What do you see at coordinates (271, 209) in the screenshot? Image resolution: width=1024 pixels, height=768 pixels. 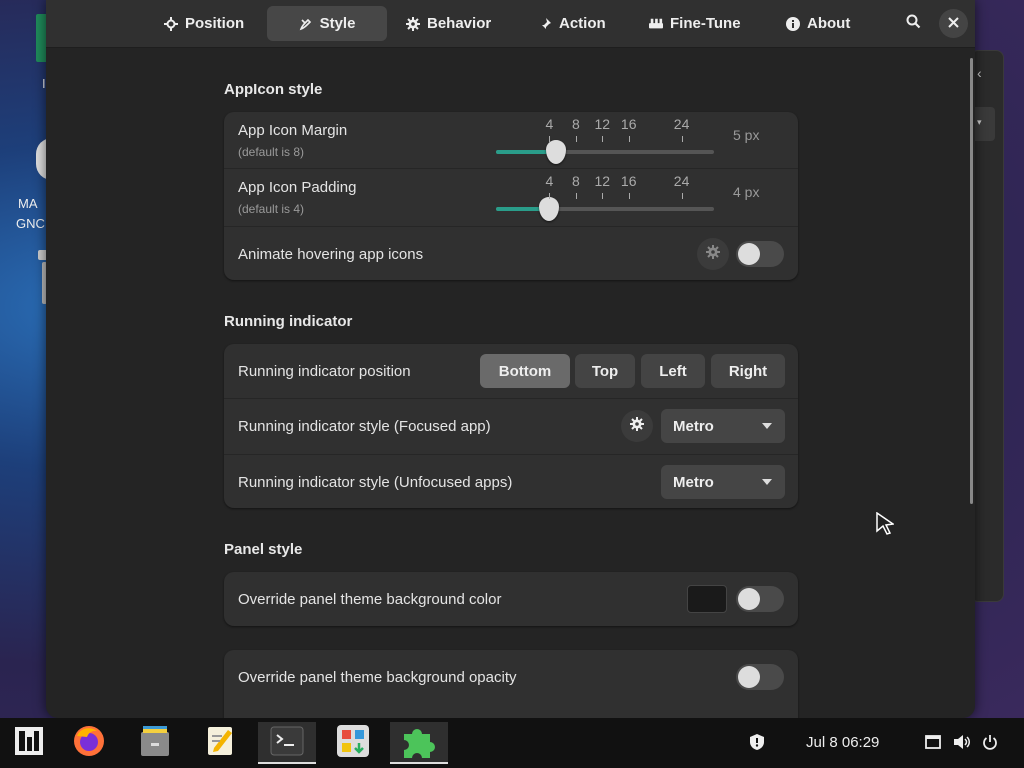 I see `row-subtitle: (default is 4)` at bounding box center [271, 209].